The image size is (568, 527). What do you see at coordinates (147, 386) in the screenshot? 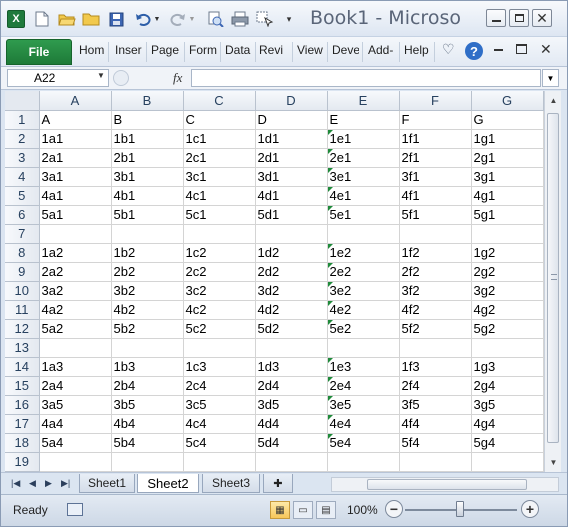
I see `cell-b15: 2b4` at bounding box center [147, 386].